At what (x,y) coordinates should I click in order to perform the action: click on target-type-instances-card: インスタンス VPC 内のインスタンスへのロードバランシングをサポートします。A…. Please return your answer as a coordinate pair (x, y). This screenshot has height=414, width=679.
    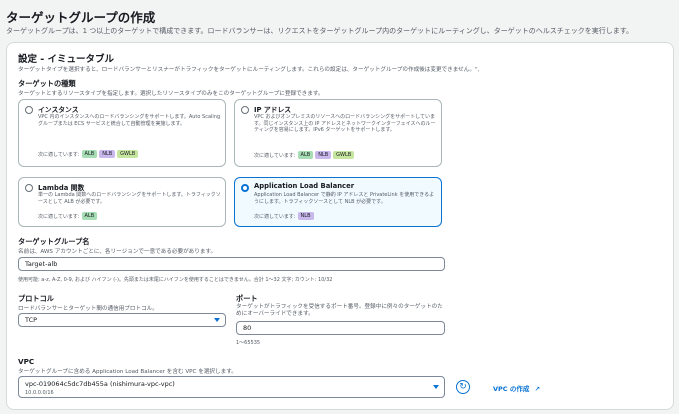
    Looking at the image, I should click on (122, 133).